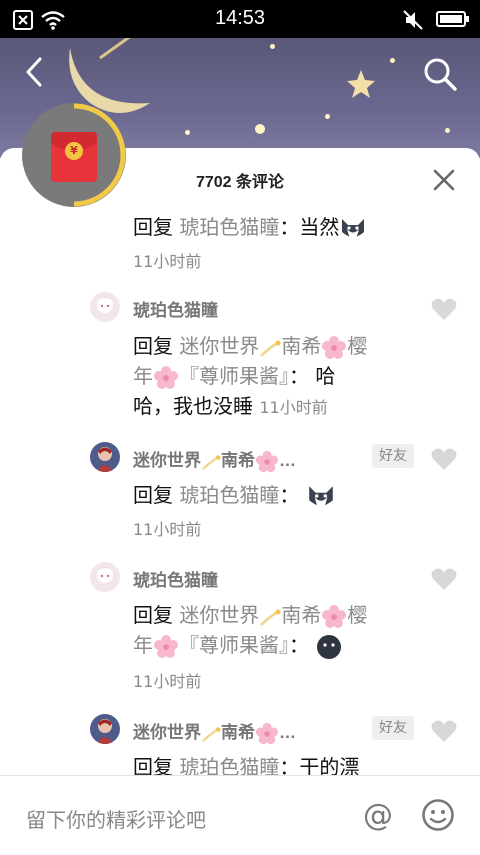 The width and height of the screenshot is (480, 855). I want to click on mute-icon, so click(413, 20).